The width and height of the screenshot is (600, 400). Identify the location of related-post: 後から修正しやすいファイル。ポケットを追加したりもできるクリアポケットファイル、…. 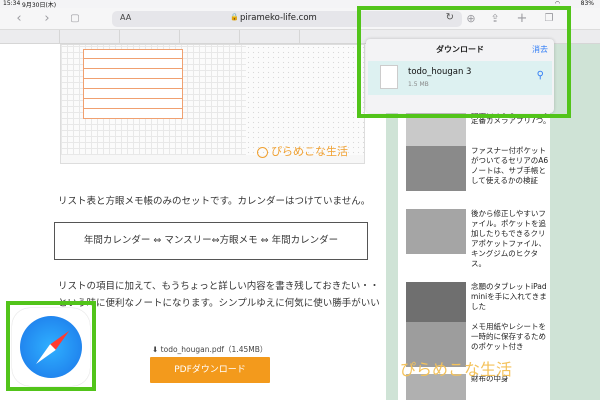
(477, 244).